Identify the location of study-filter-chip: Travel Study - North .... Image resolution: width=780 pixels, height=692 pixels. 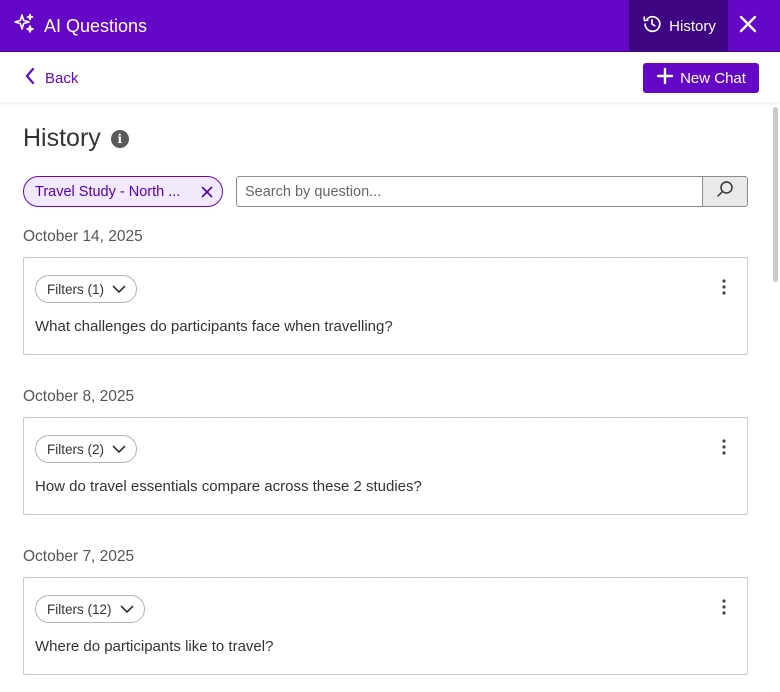
(123, 191).